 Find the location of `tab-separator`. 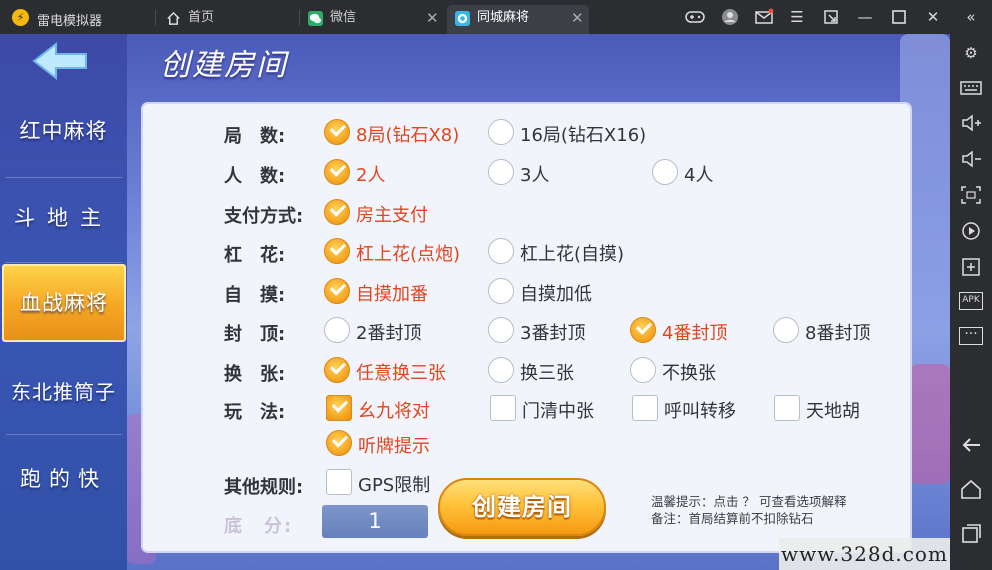

tab-separator is located at coordinates (155, 18).